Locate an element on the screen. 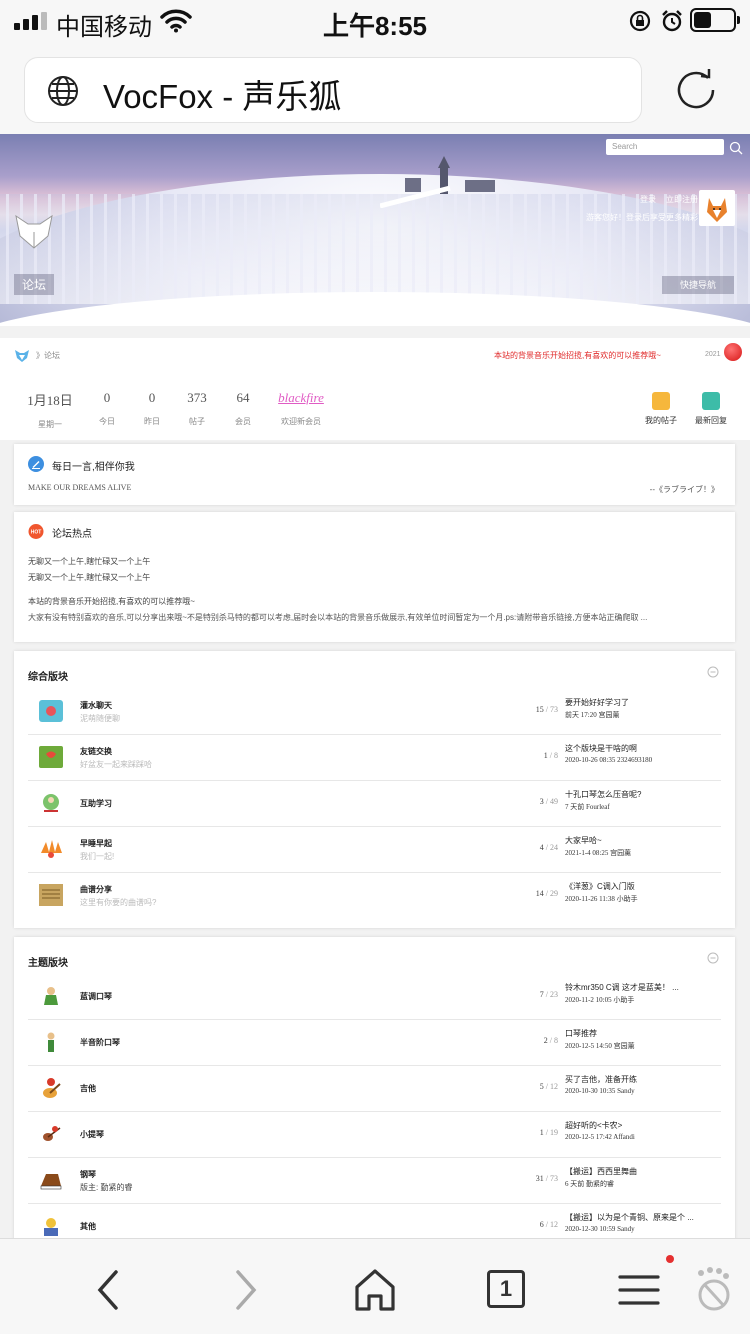 The height and width of the screenshot is (1334, 750). home-icon is located at coordinates (375, 1290).